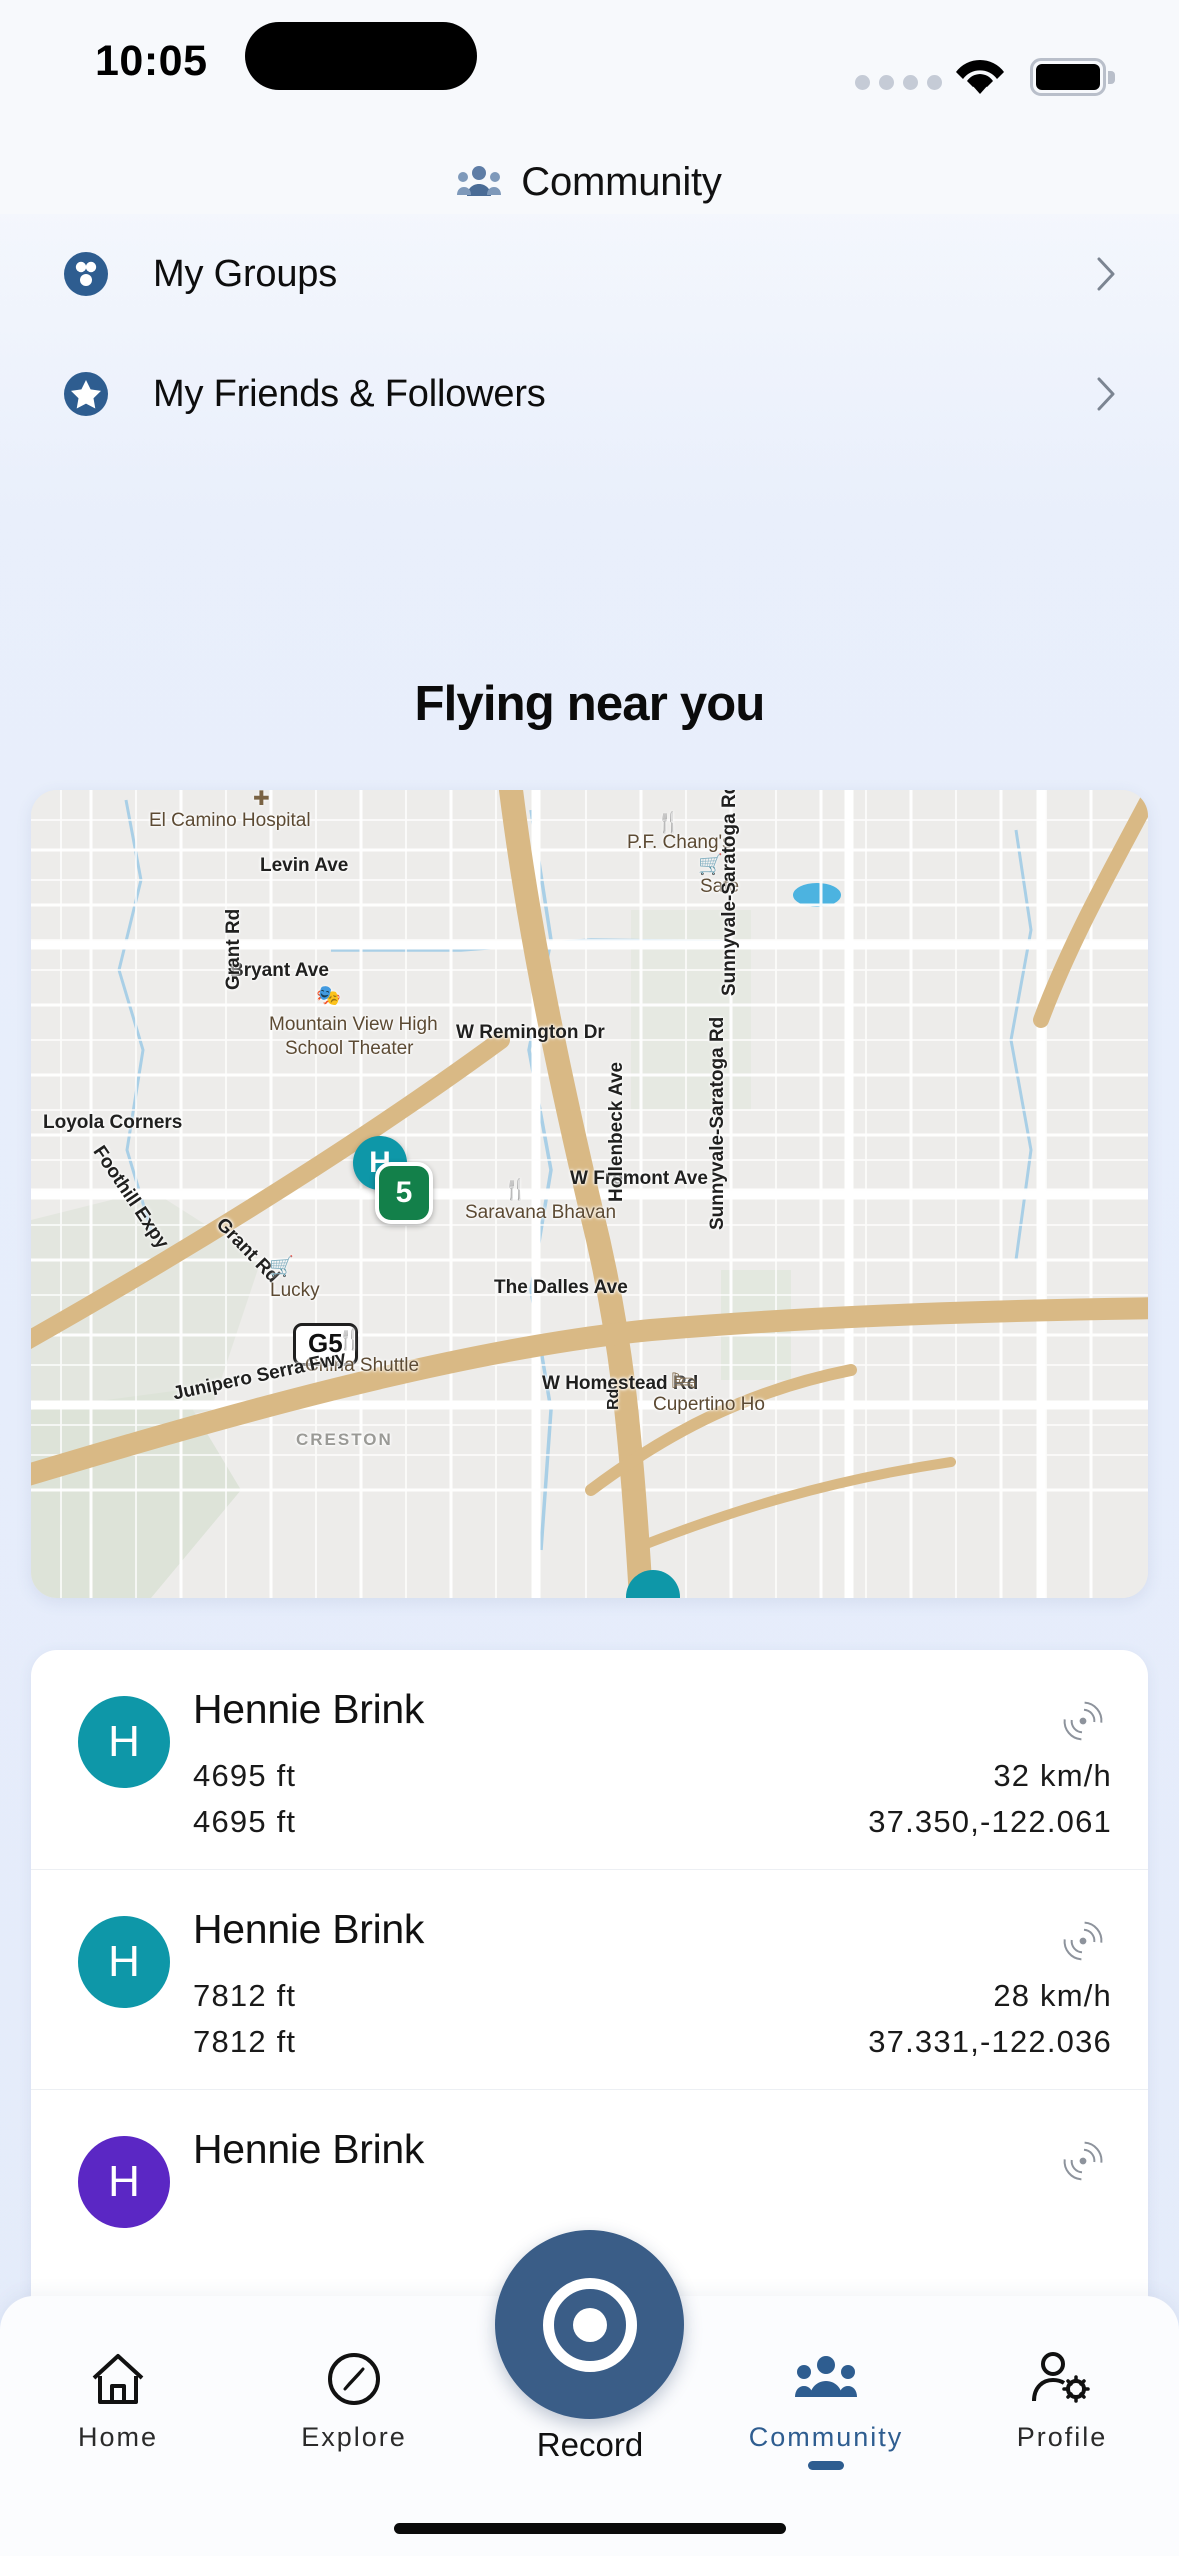 Image resolution: width=1179 pixels, height=2556 pixels. Describe the element at coordinates (613, 1399) in the screenshot. I see `map-label: Rd` at that location.